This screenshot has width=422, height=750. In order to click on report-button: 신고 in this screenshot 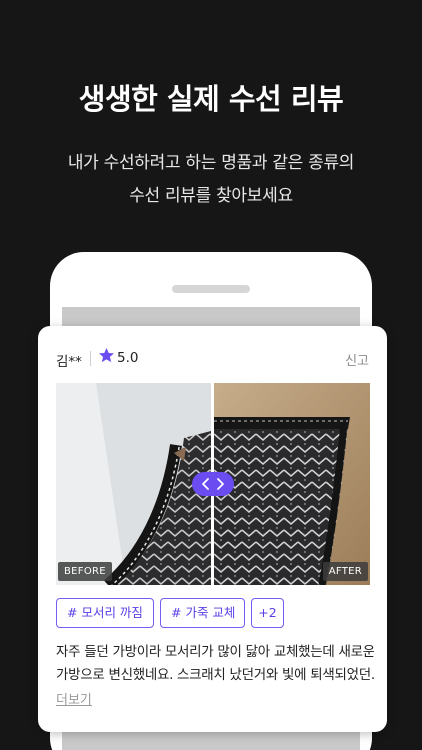, I will do `click(357, 359)`.